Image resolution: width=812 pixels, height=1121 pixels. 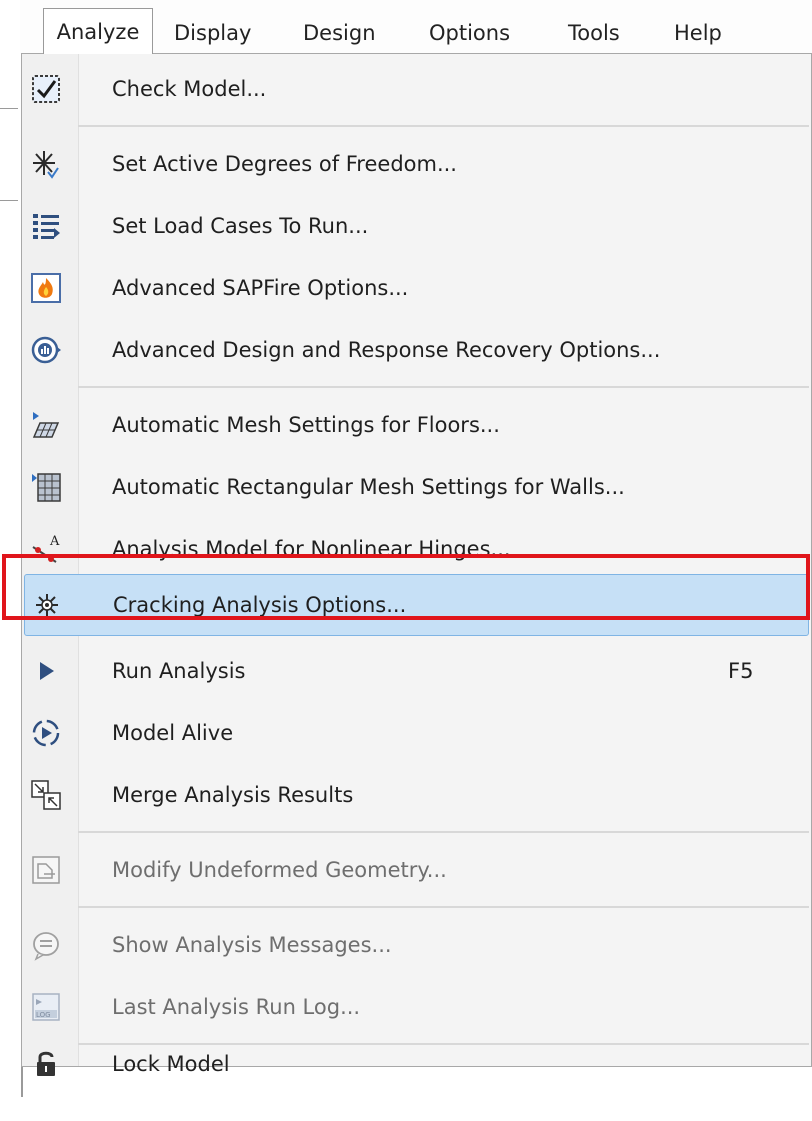 What do you see at coordinates (46, 1064) in the screenshot?
I see `lock-icon` at bounding box center [46, 1064].